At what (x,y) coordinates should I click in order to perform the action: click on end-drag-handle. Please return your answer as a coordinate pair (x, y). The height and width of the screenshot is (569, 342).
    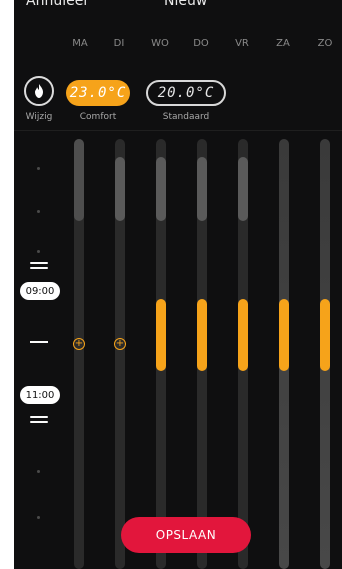
    Looking at the image, I should click on (39, 421).